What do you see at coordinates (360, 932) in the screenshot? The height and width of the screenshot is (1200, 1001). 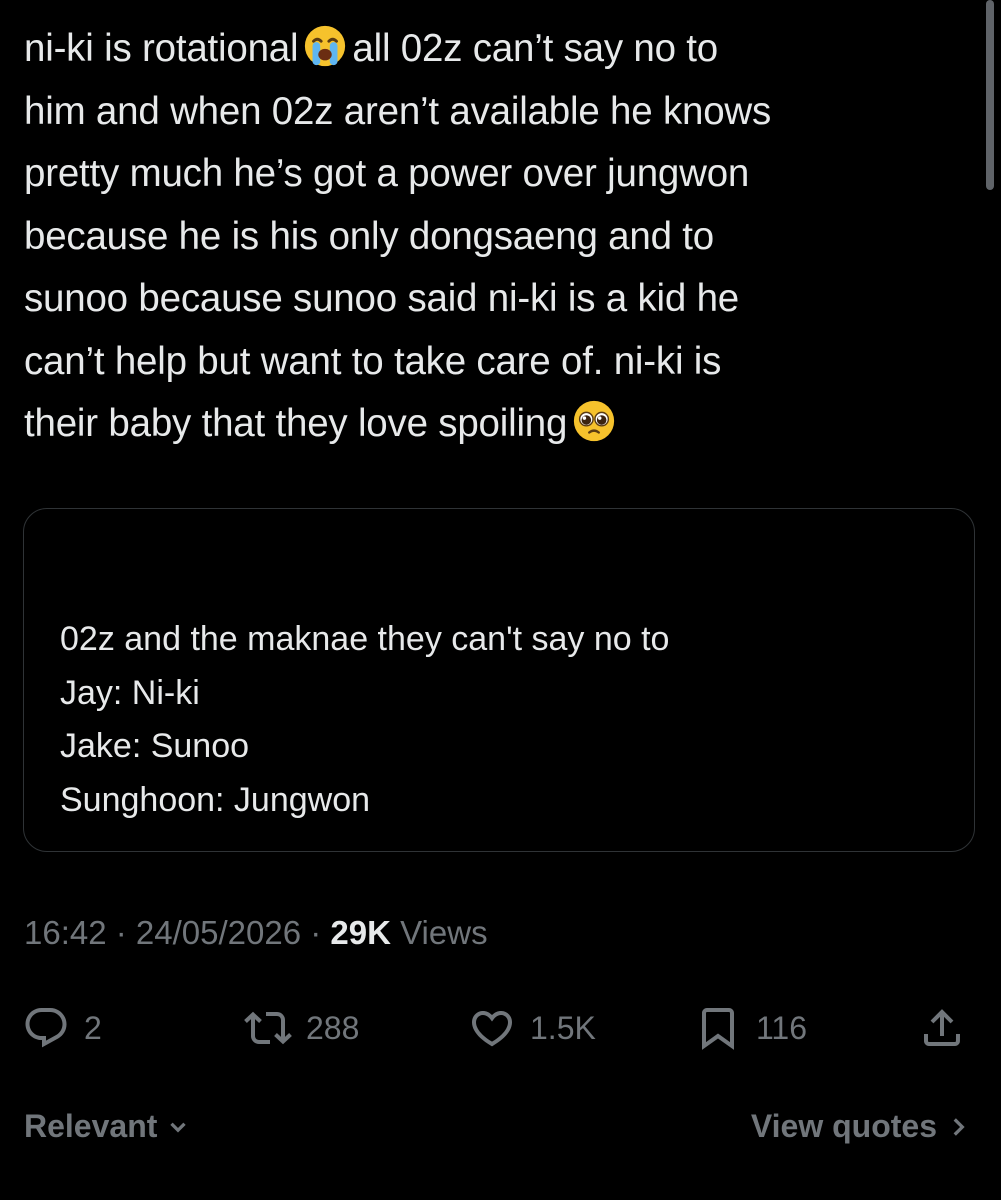 I see `views-count: 29K` at bounding box center [360, 932].